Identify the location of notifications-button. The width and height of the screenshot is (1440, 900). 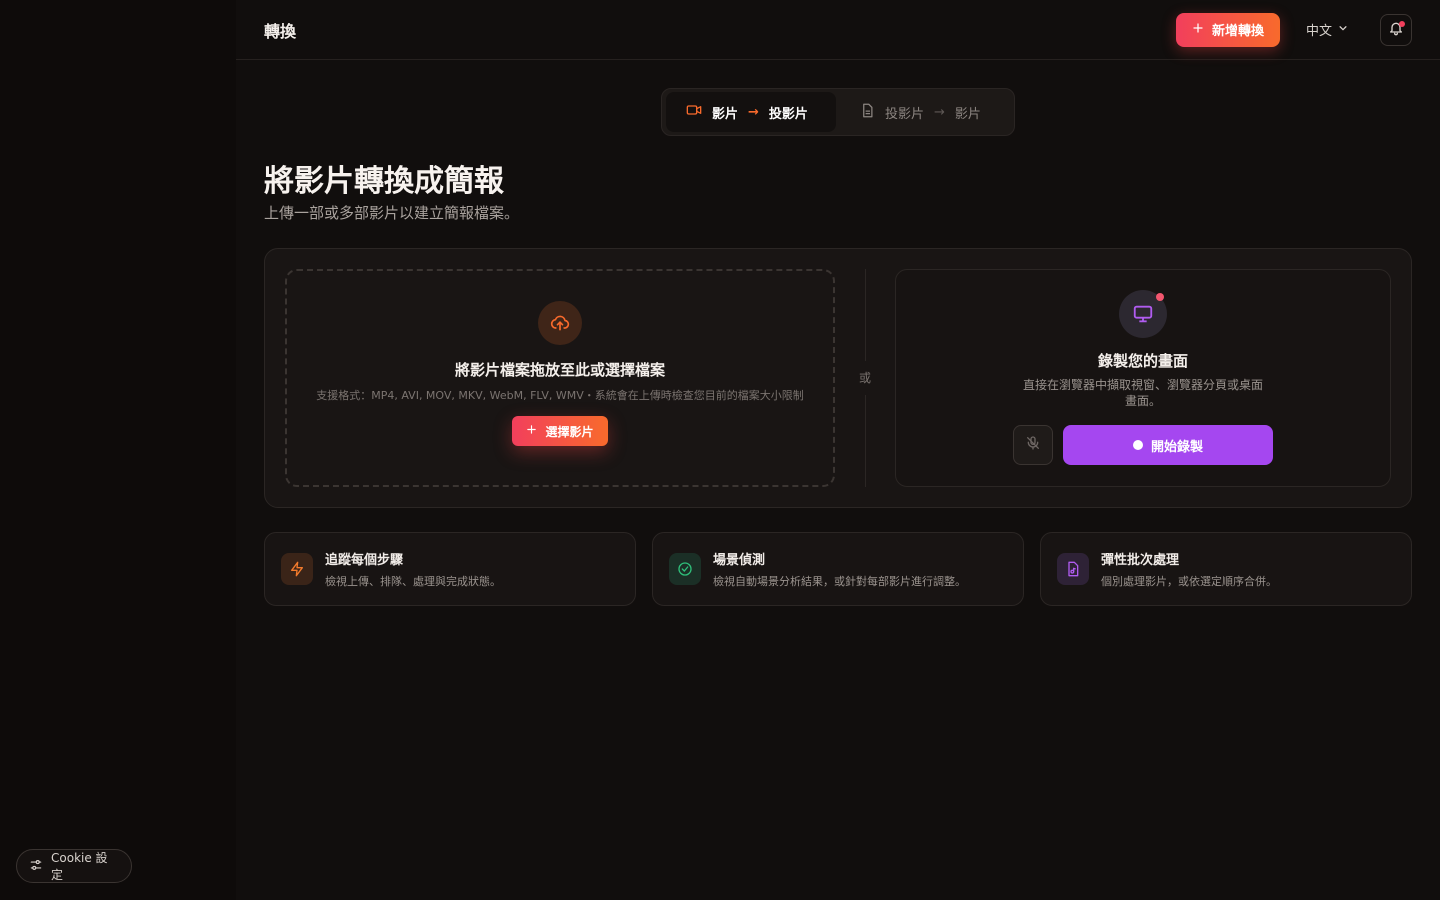
(1396, 29).